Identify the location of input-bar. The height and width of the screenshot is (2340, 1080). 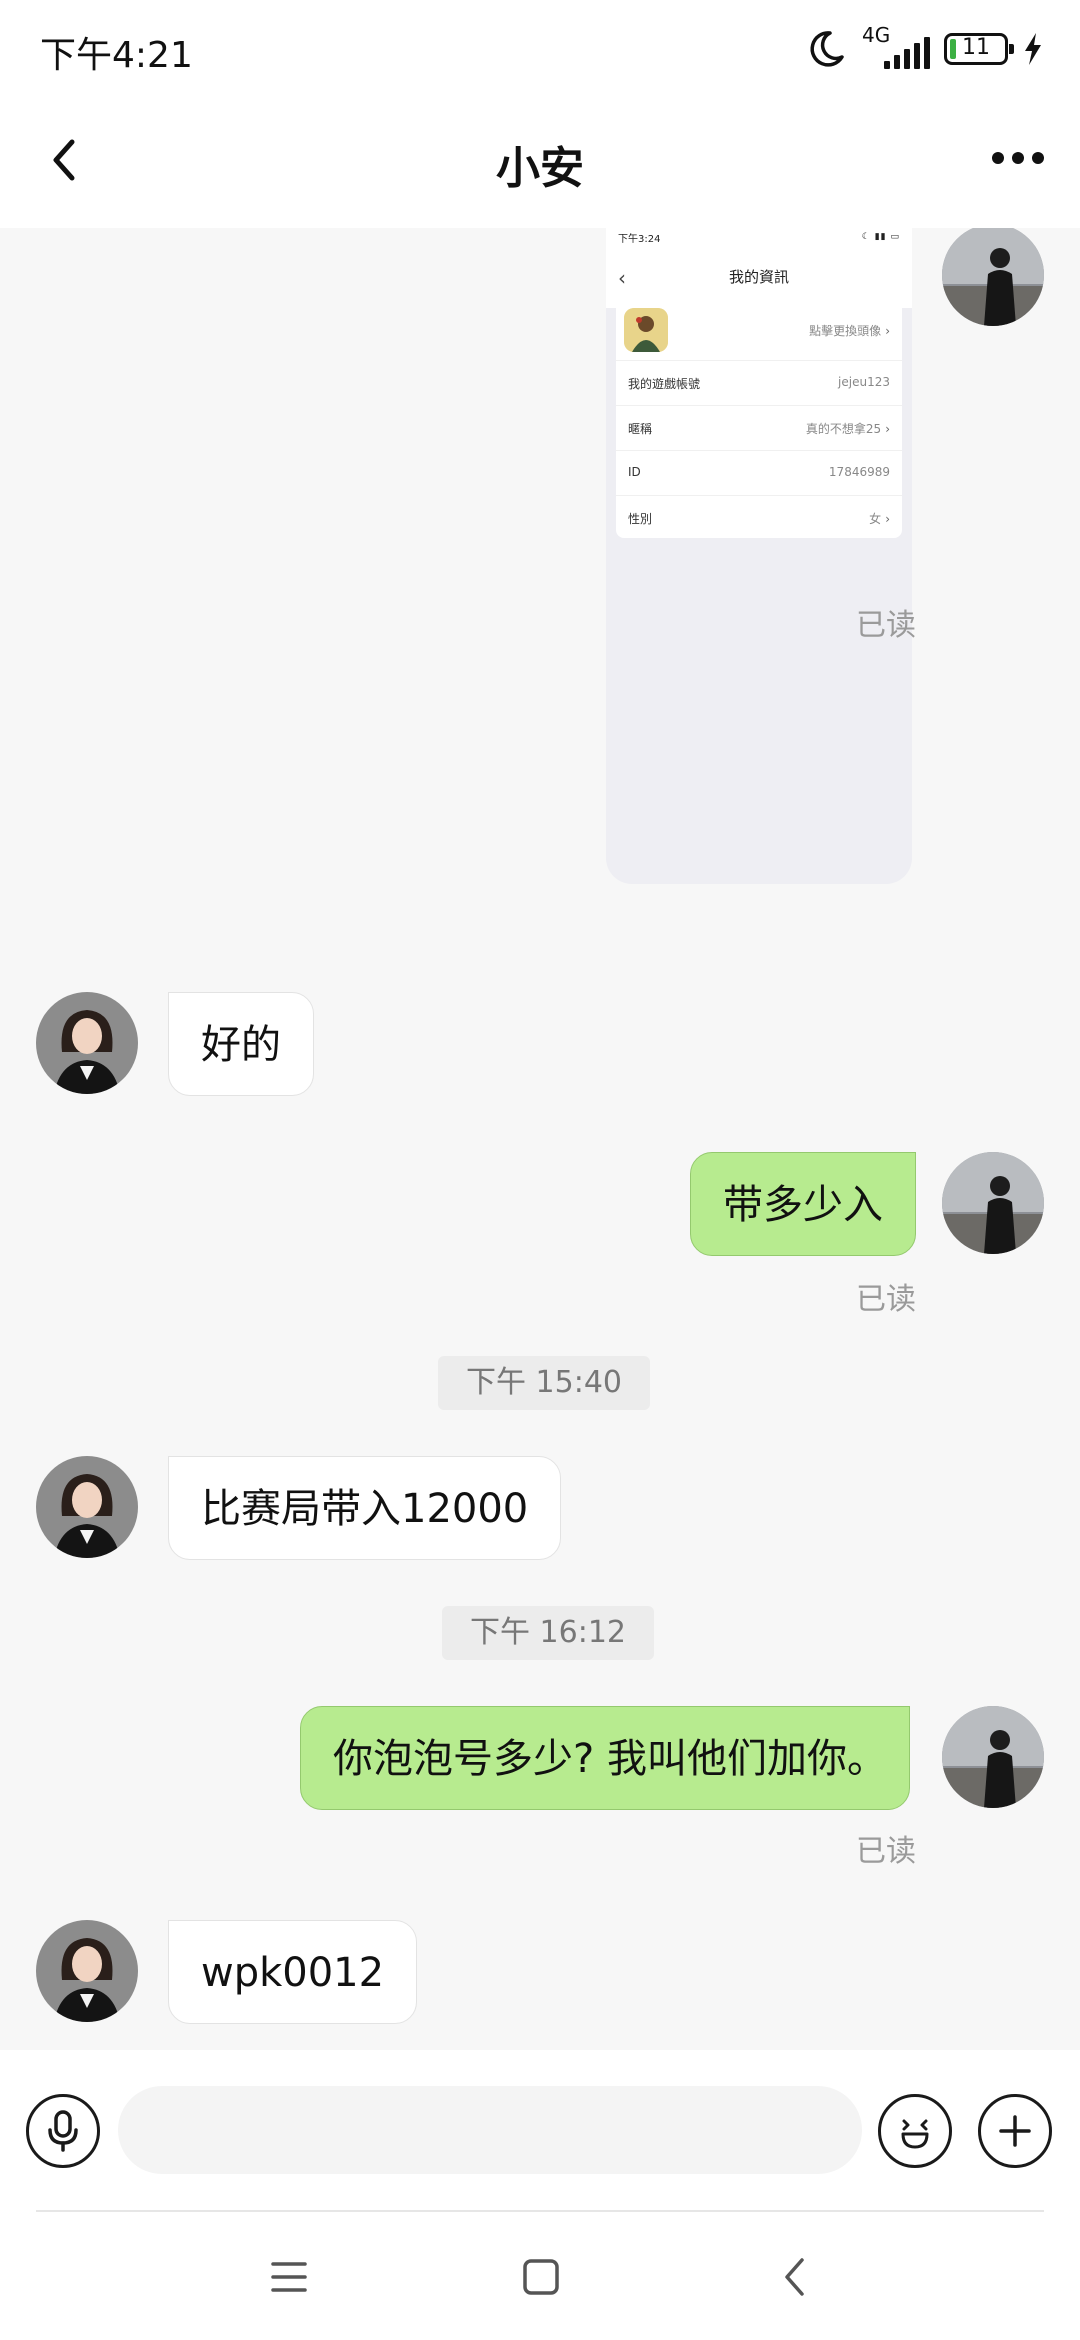
(540, 2131).